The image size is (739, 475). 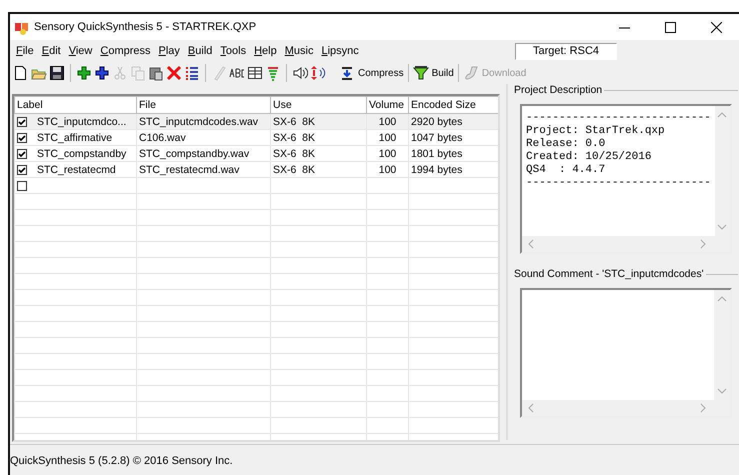 I want to click on new-document-icon, so click(x=21, y=73).